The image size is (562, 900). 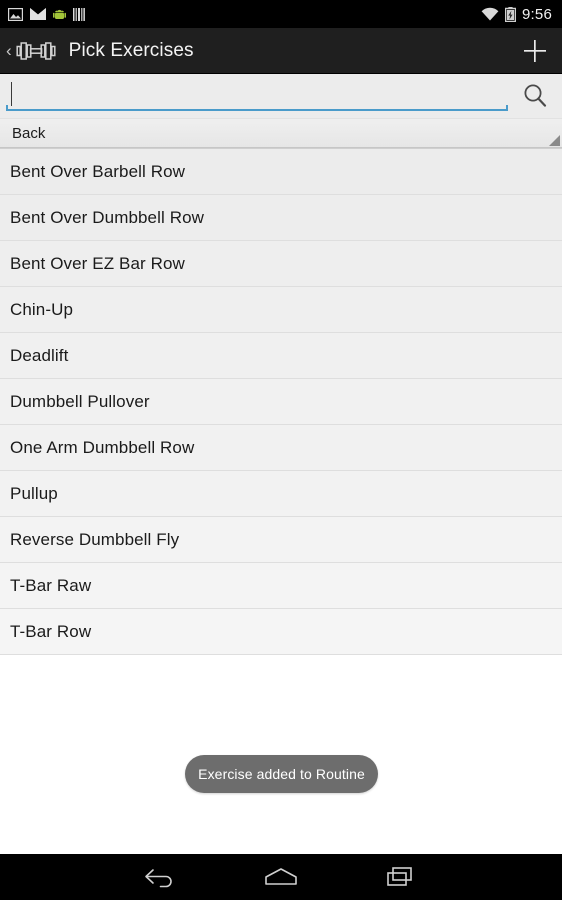 I want to click on list-item: Pullup, so click(x=281, y=494).